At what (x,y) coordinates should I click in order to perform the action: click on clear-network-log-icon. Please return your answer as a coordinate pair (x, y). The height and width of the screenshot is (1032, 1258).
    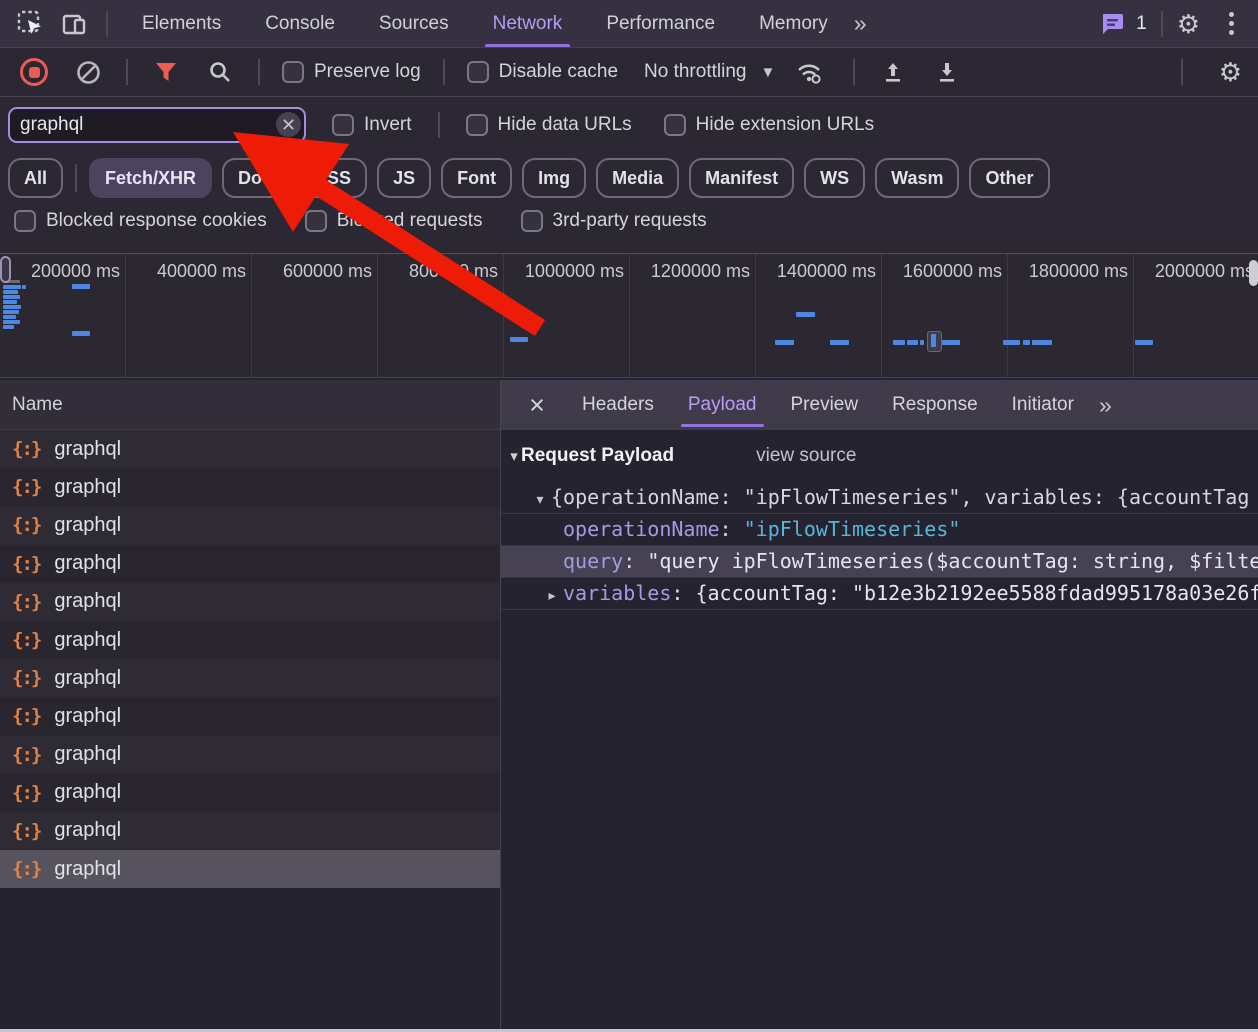
    Looking at the image, I should click on (88, 72).